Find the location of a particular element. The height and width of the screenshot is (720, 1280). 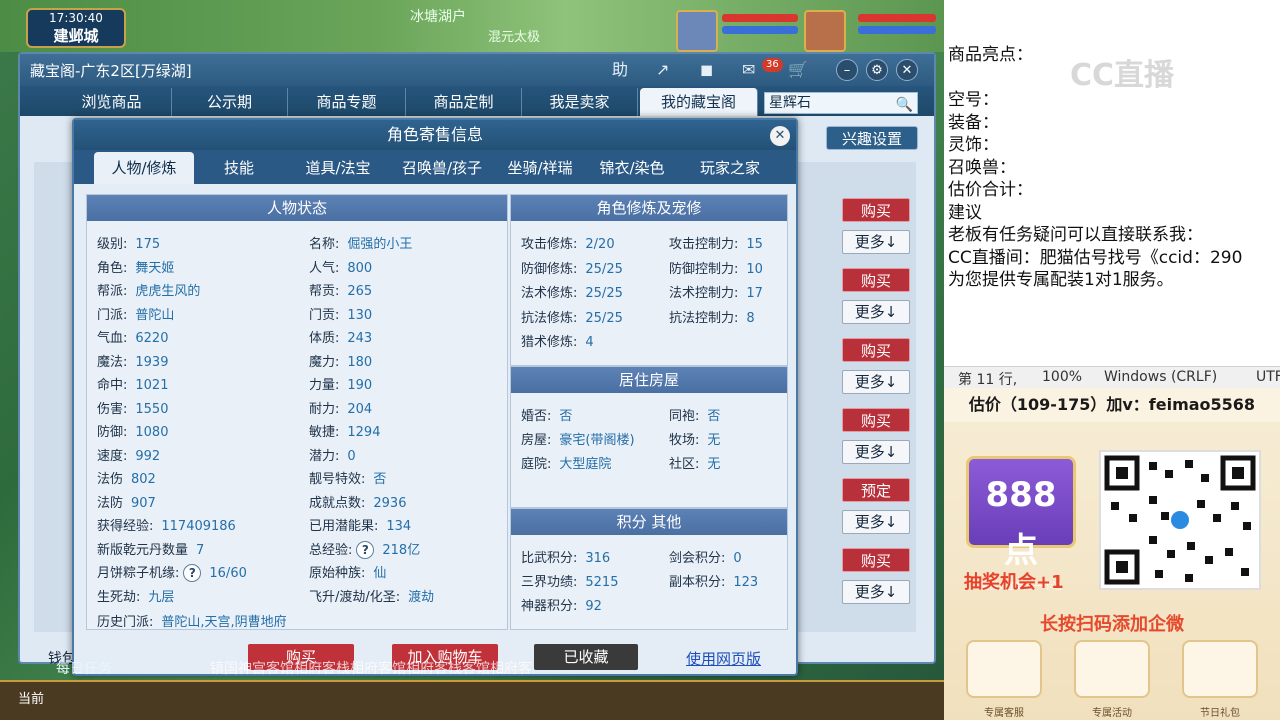

status-left-value: 802 is located at coordinates (143, 479).